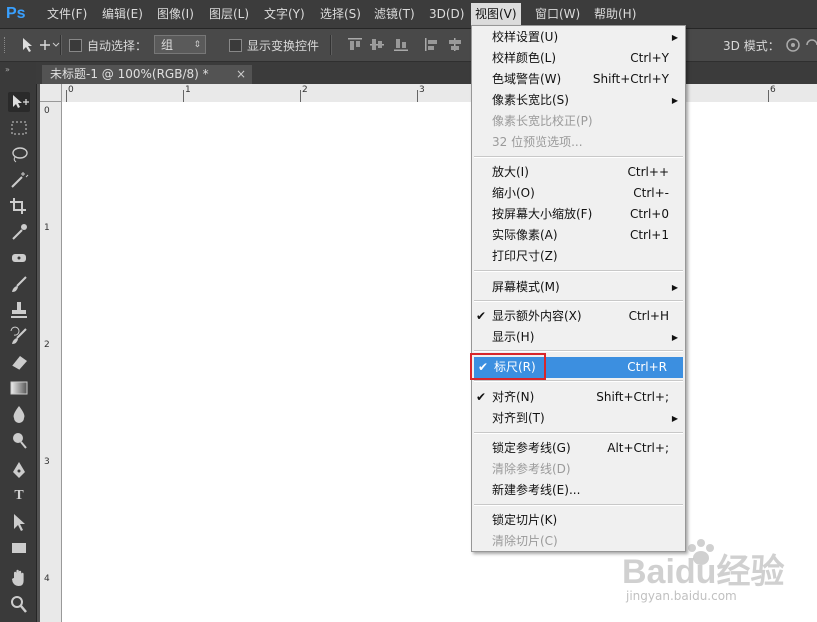  What do you see at coordinates (283, 46) in the screenshot?
I see `show-transform-label: 显示变换控件` at bounding box center [283, 46].